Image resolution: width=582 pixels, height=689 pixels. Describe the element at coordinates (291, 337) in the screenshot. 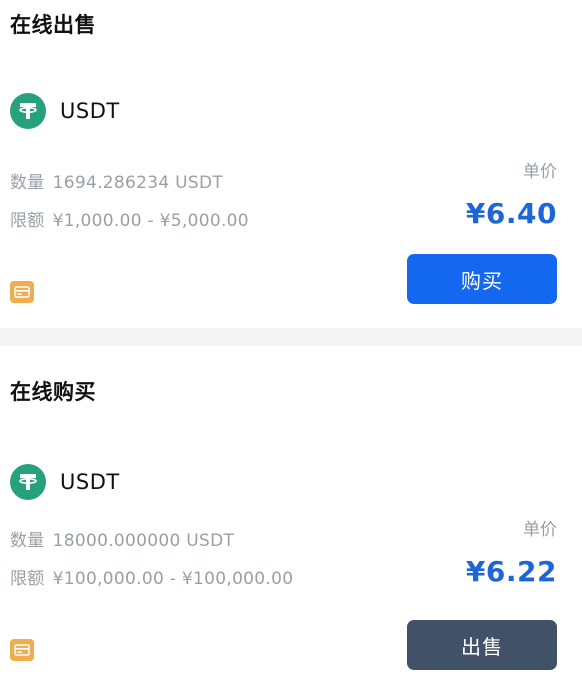

I see `section-divider` at that location.